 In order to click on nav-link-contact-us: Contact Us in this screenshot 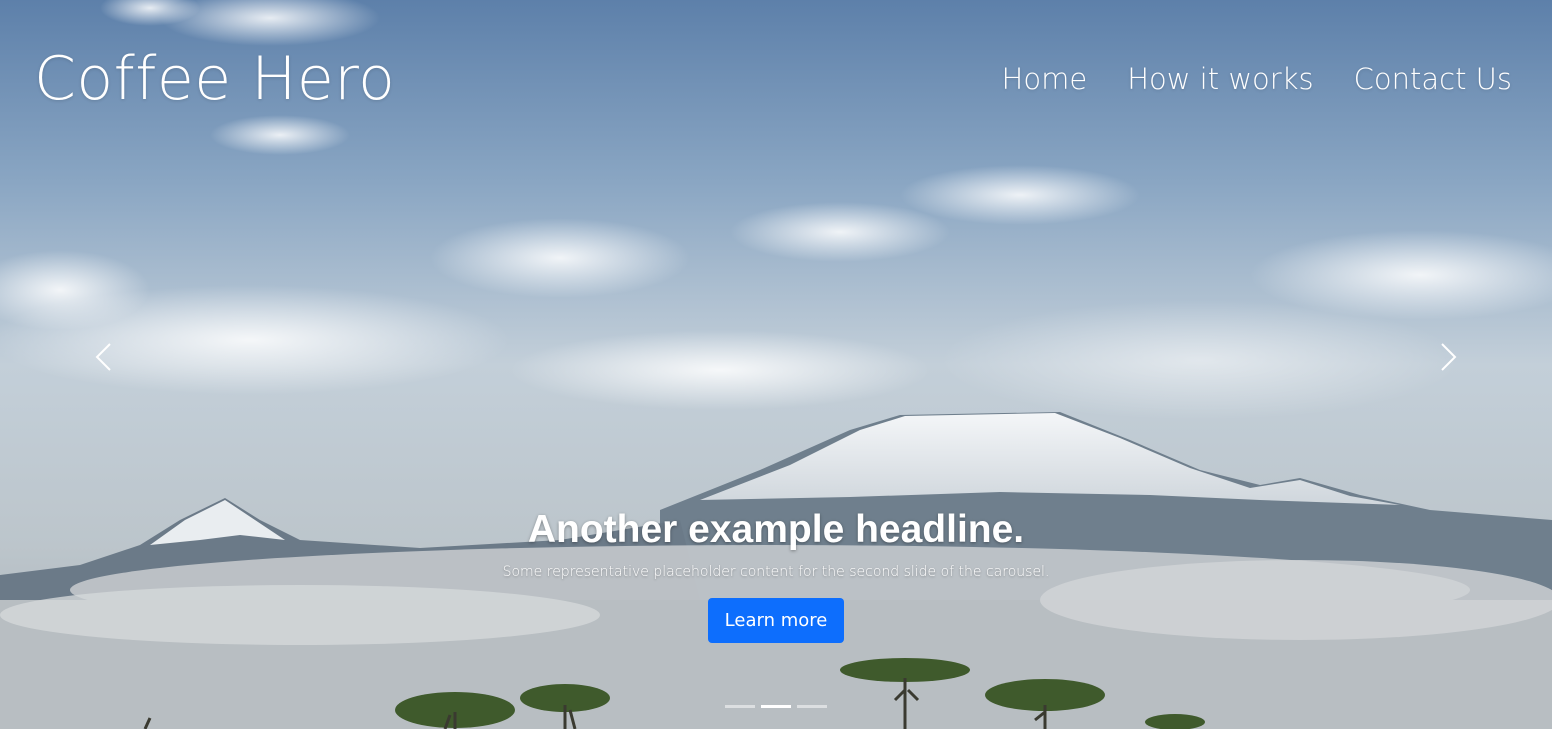, I will do `click(1433, 79)`.